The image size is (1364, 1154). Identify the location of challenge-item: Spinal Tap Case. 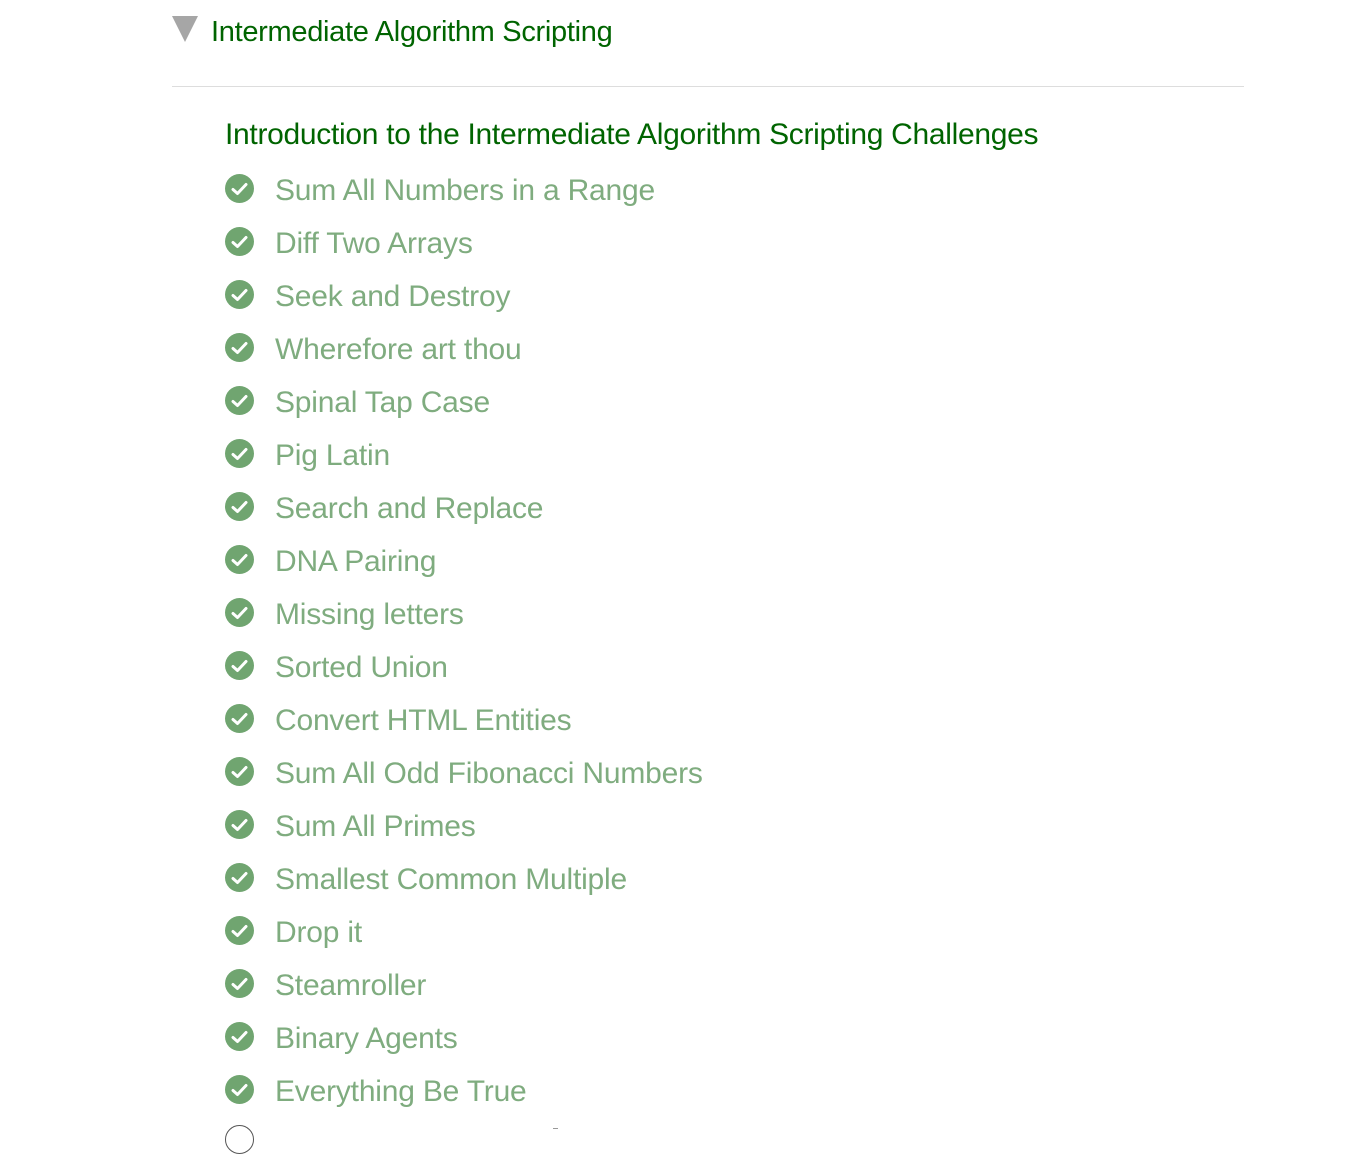
(464, 402).